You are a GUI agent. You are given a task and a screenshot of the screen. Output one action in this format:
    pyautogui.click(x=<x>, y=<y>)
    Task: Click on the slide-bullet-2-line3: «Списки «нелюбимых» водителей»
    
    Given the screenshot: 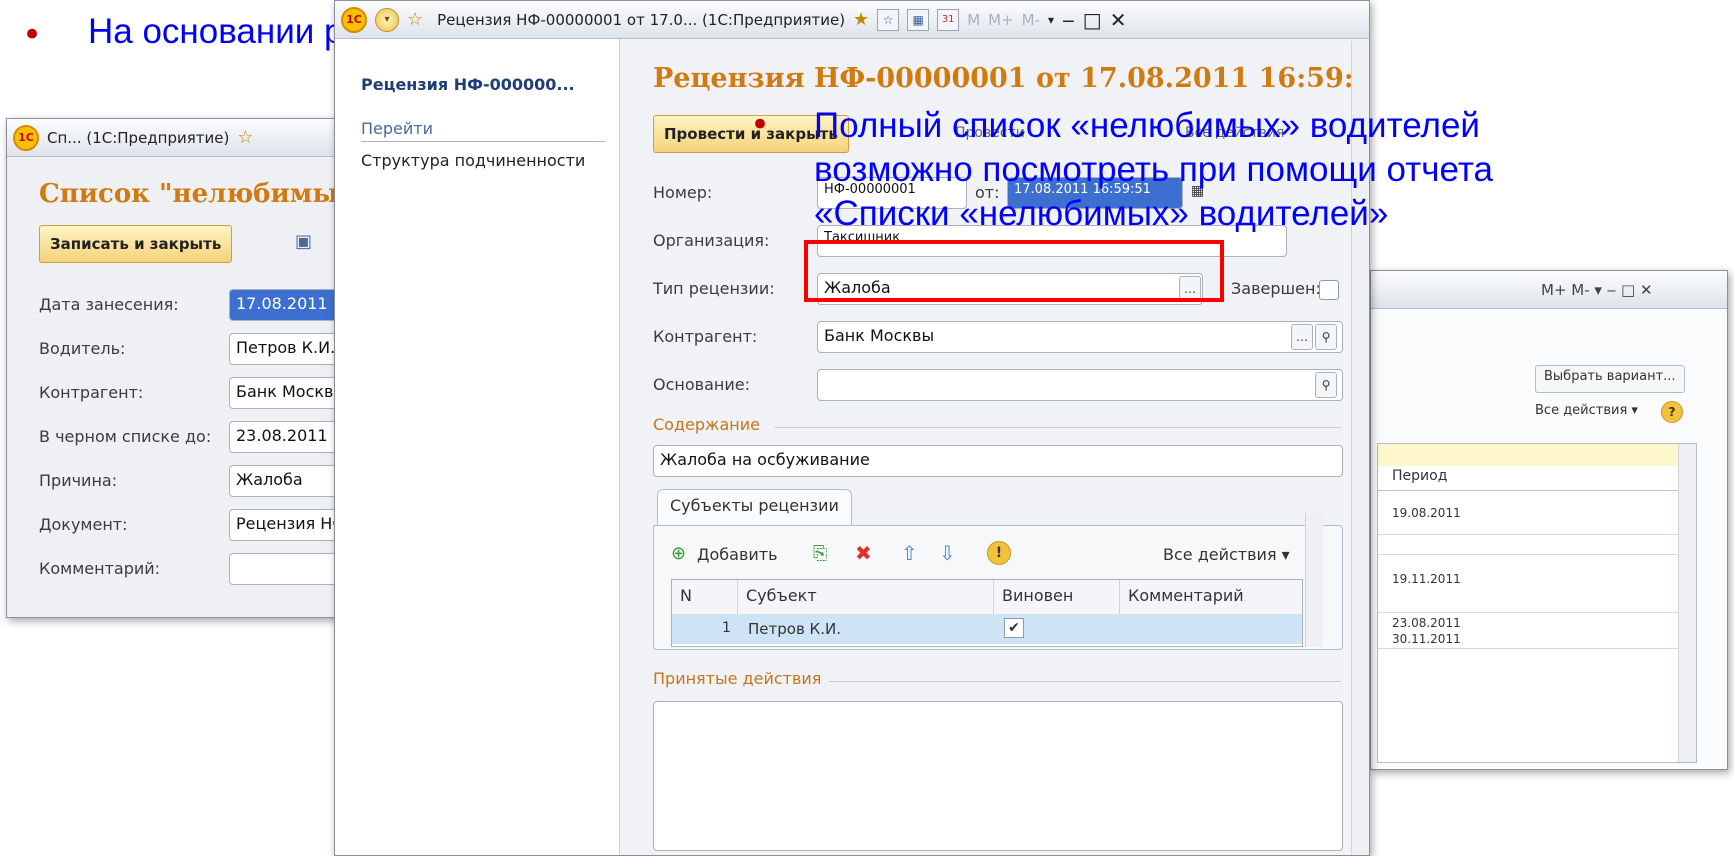 What is the action you would take?
    pyautogui.click(x=1101, y=213)
    